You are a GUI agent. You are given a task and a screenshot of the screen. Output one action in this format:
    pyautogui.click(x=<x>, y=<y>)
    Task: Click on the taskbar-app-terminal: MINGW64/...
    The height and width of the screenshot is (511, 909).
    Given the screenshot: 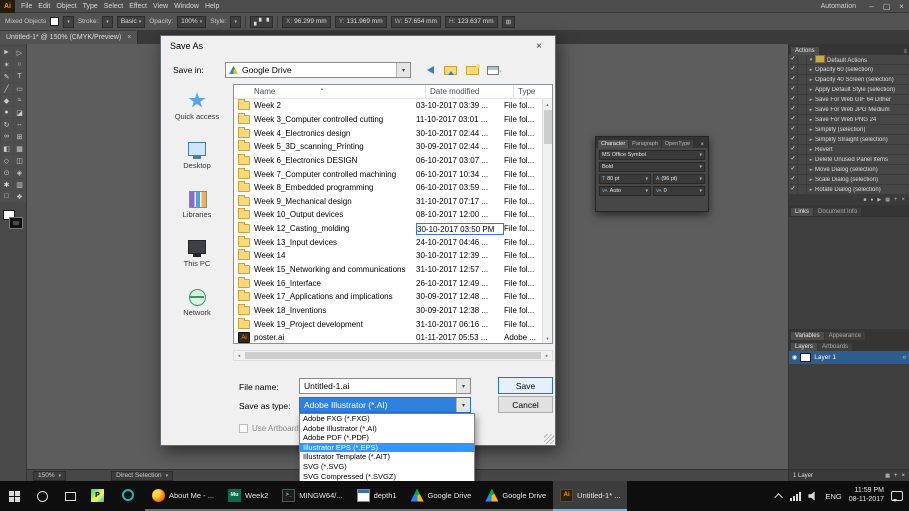 What is the action you would take?
    pyautogui.click(x=312, y=496)
    